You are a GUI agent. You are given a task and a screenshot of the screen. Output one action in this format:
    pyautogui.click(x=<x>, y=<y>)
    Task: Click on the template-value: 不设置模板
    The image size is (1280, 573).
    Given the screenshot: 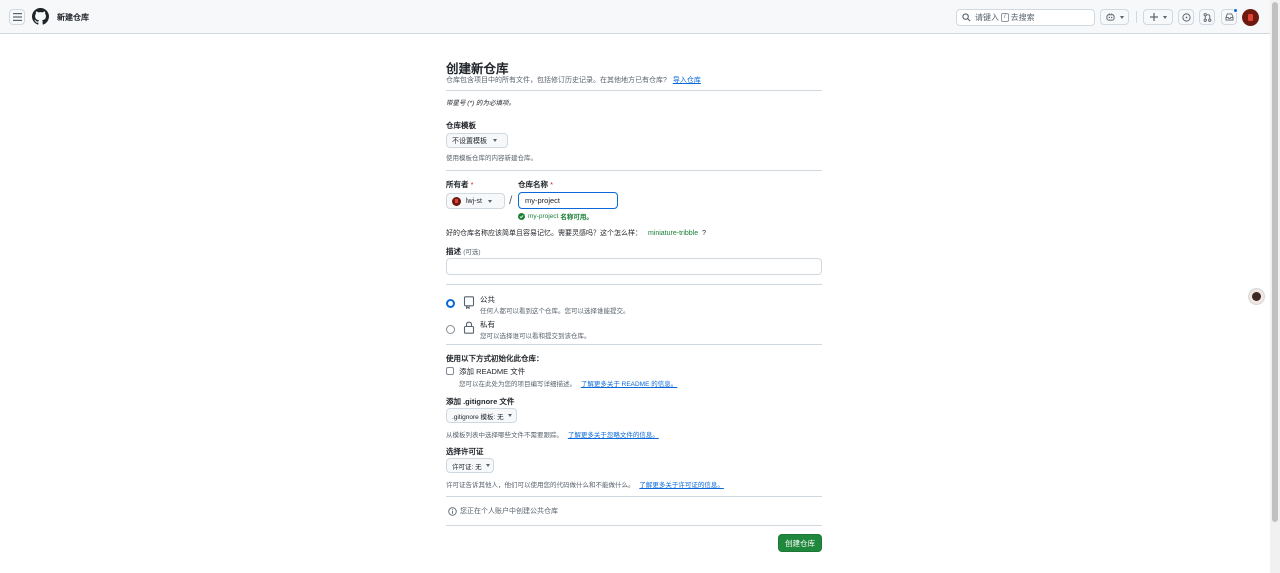 What is the action you would take?
    pyautogui.click(x=469, y=141)
    